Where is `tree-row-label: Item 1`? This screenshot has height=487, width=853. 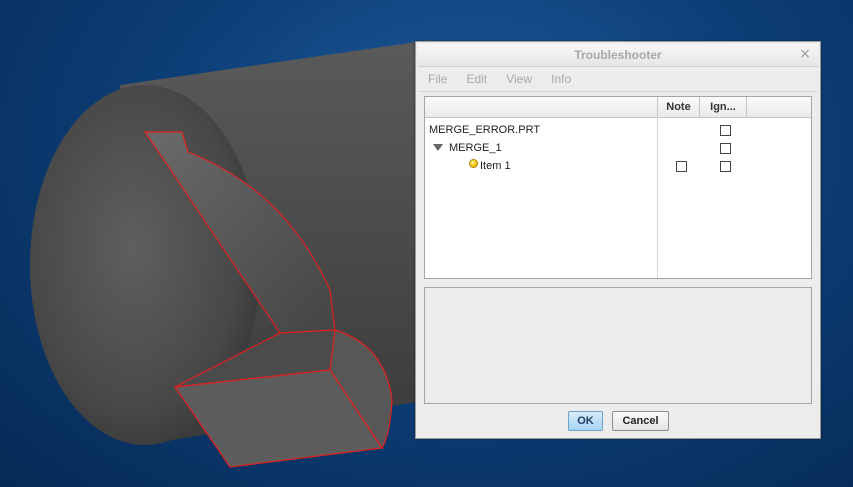 tree-row-label: Item 1 is located at coordinates (495, 166).